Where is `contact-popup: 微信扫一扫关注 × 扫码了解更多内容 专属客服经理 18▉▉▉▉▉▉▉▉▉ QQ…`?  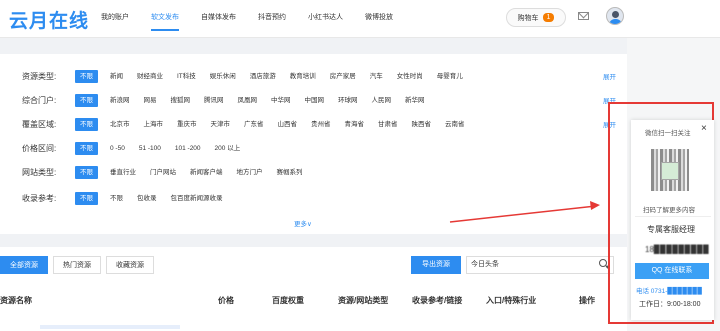
contact-popup: 微信扫一扫关注 × 扫码了解更多内容 专属客服经理 18▉▉▉▉▉▉▉▉▉ QQ… is located at coordinates (672, 220).